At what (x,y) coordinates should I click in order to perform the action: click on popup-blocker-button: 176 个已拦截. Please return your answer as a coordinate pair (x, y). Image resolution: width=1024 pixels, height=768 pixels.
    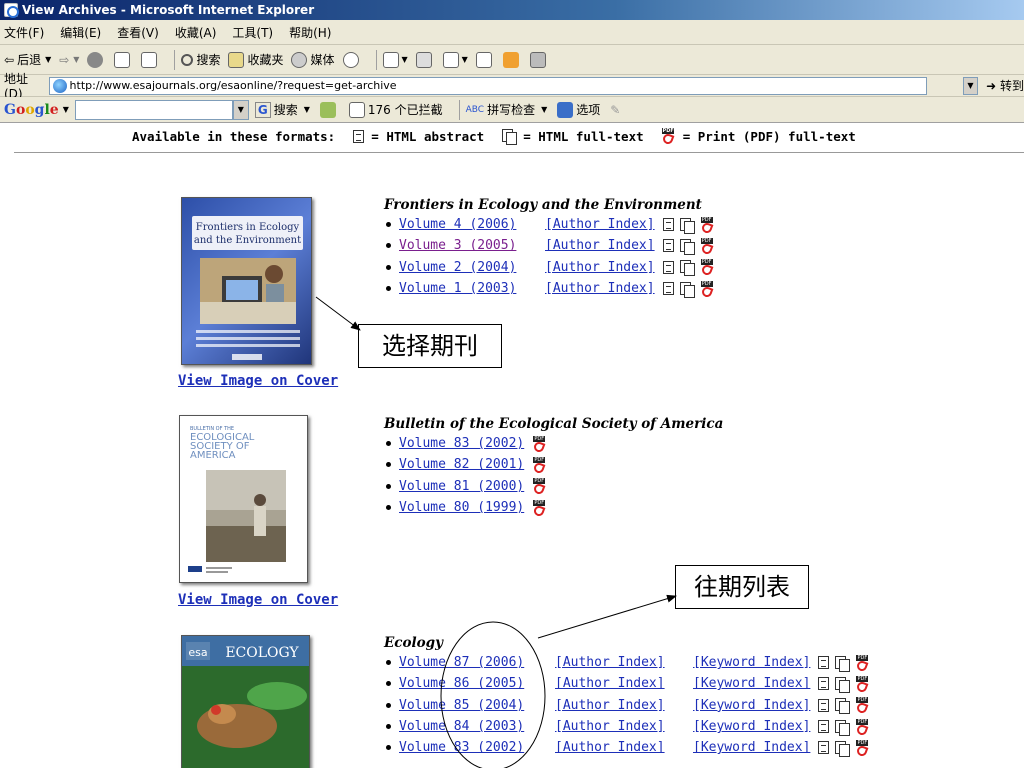
    Looking at the image, I should click on (395, 109).